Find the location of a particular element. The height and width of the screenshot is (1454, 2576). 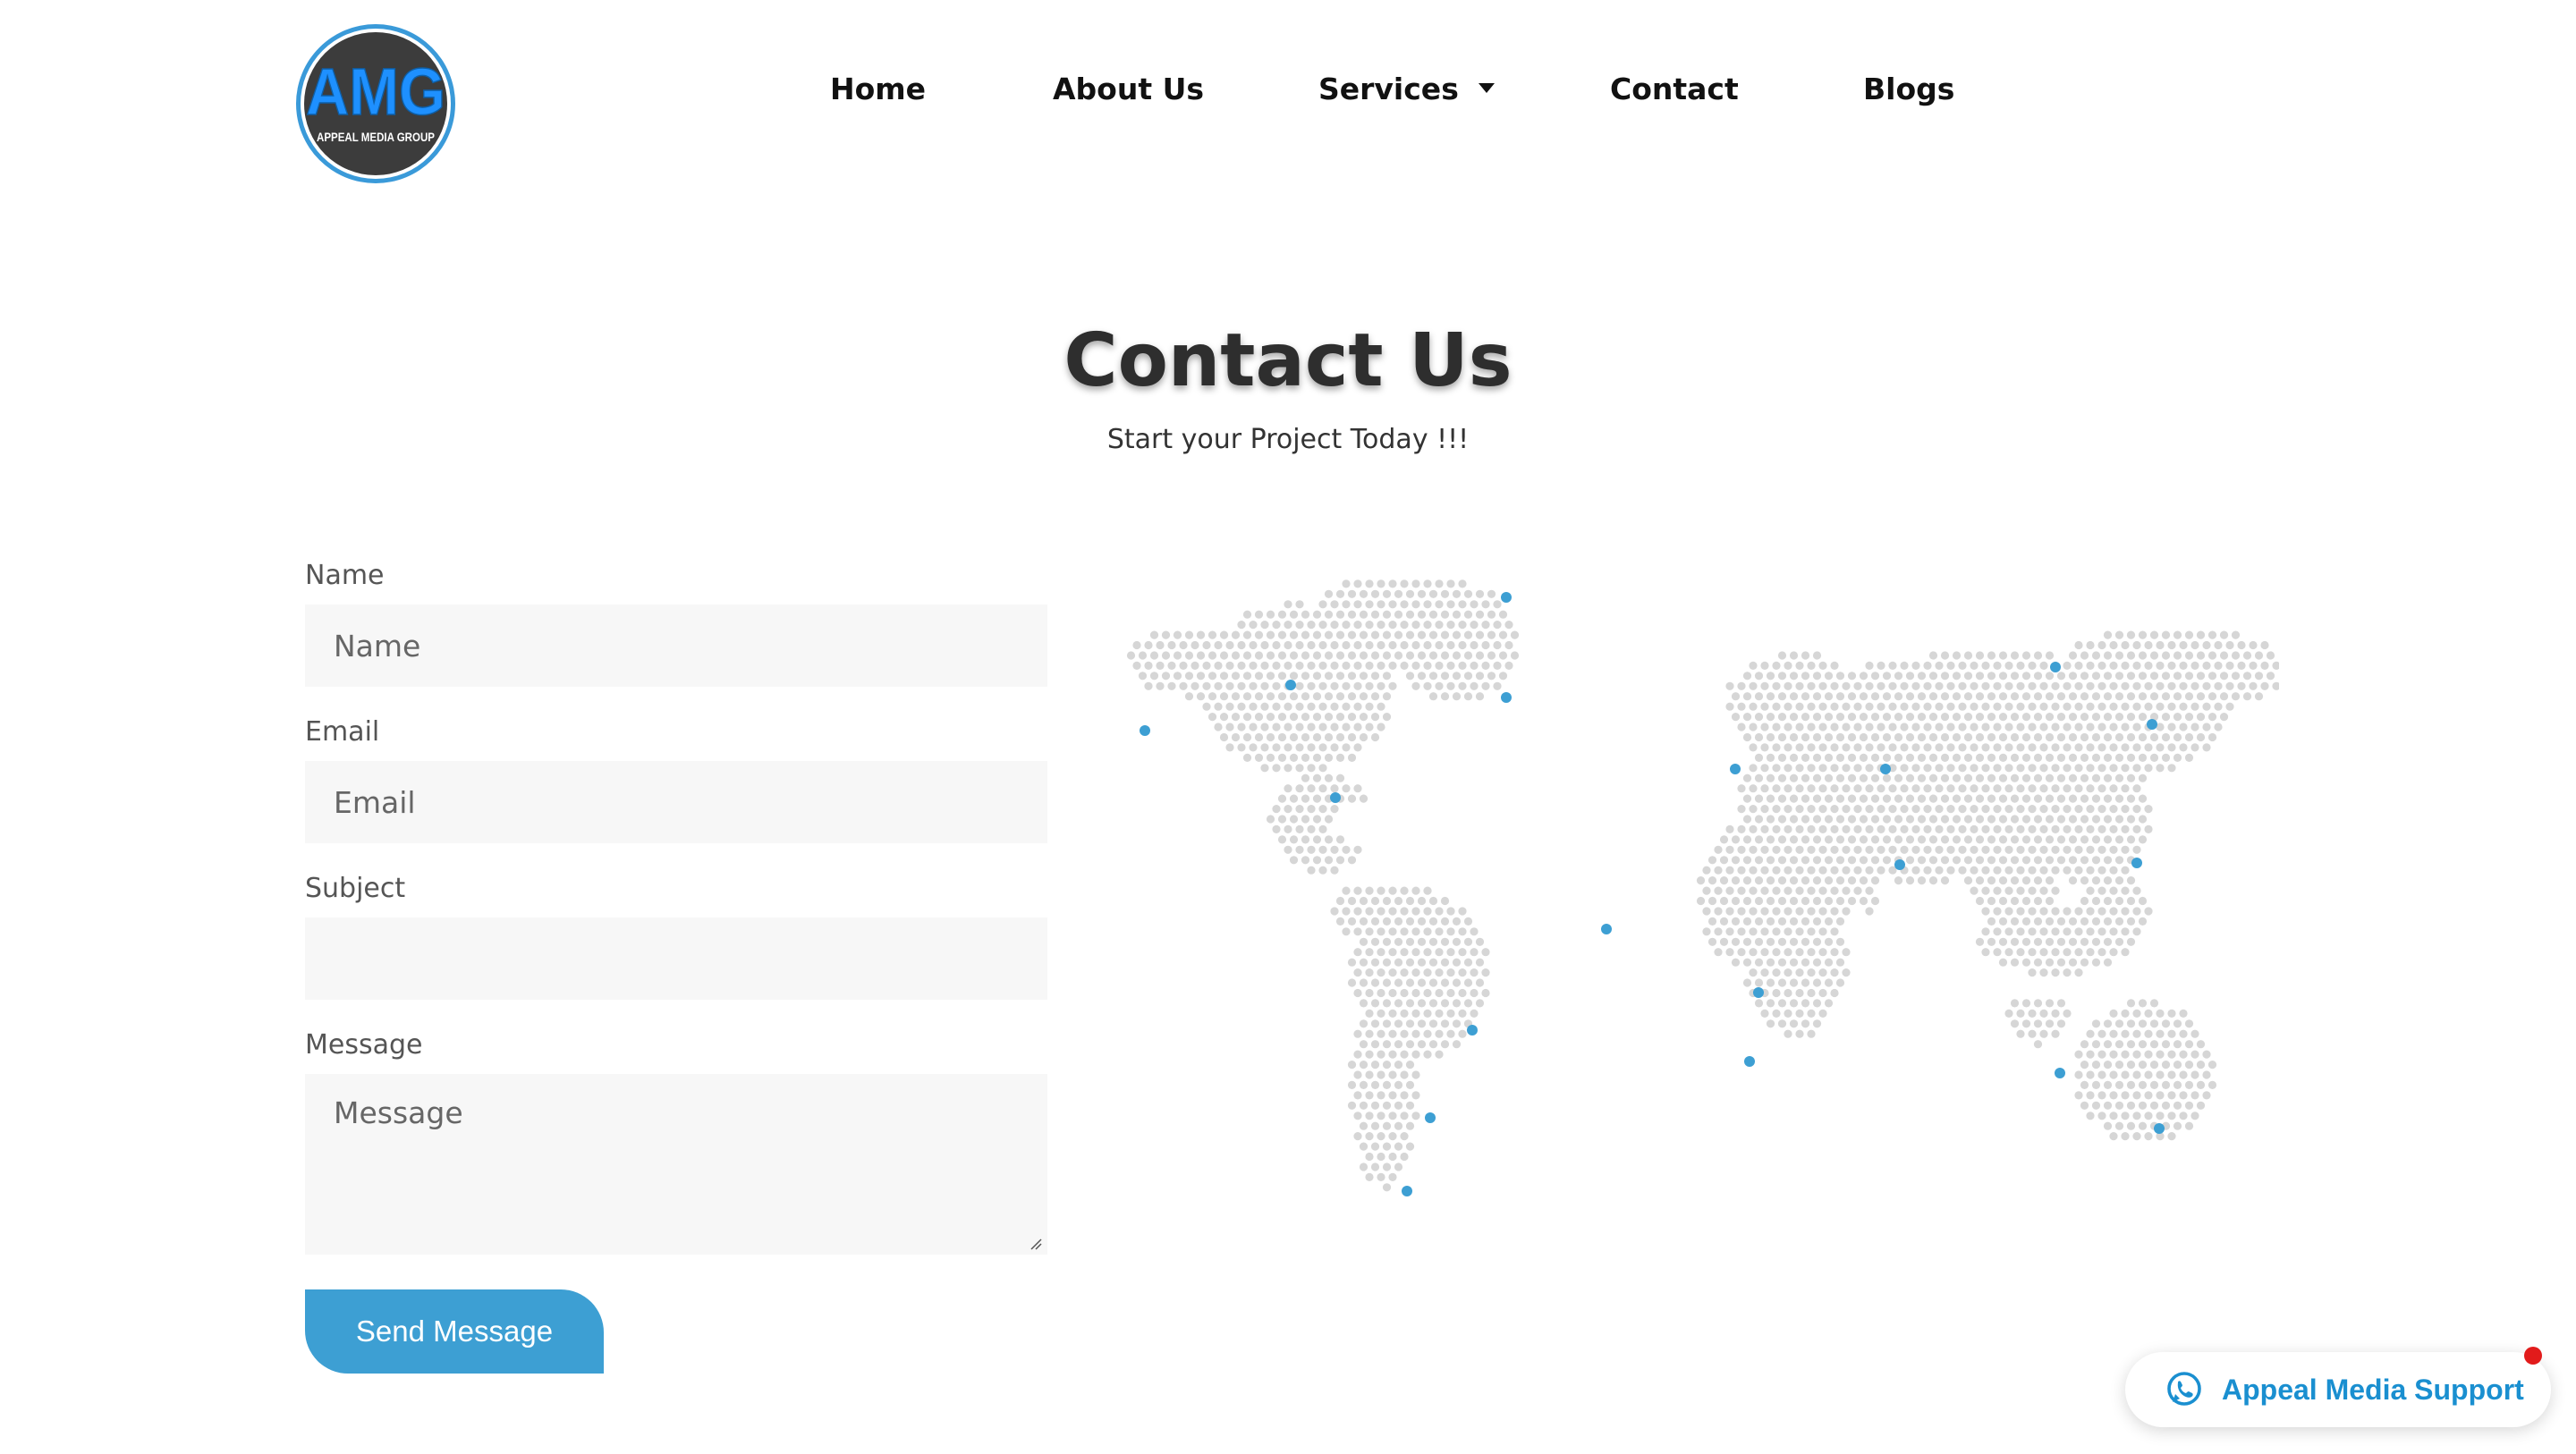

email-field is located at coordinates (676, 802).